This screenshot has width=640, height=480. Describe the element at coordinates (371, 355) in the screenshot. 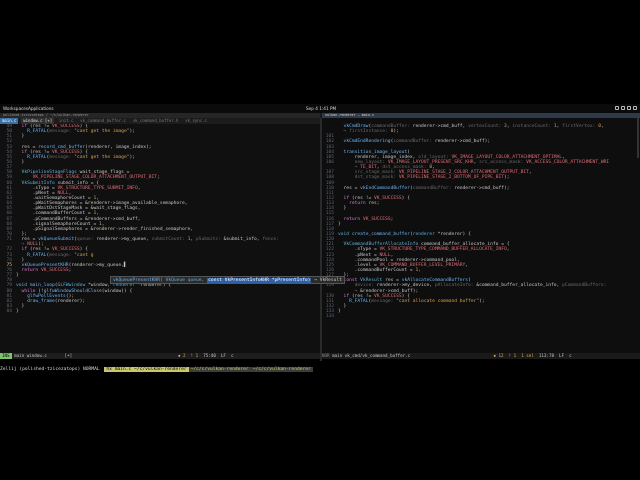

I see `status-file-right: main vk_cmd/vk_command_buffer.c` at that location.